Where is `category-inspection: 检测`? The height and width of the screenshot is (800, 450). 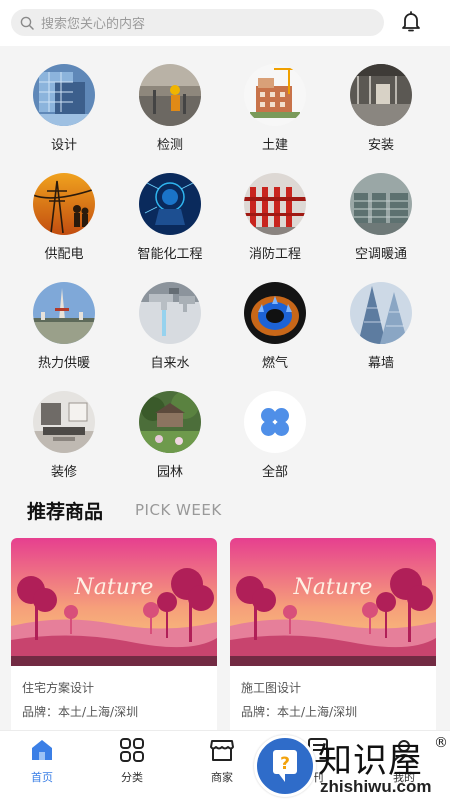
category-inspection: 检测 is located at coordinates (170, 108).